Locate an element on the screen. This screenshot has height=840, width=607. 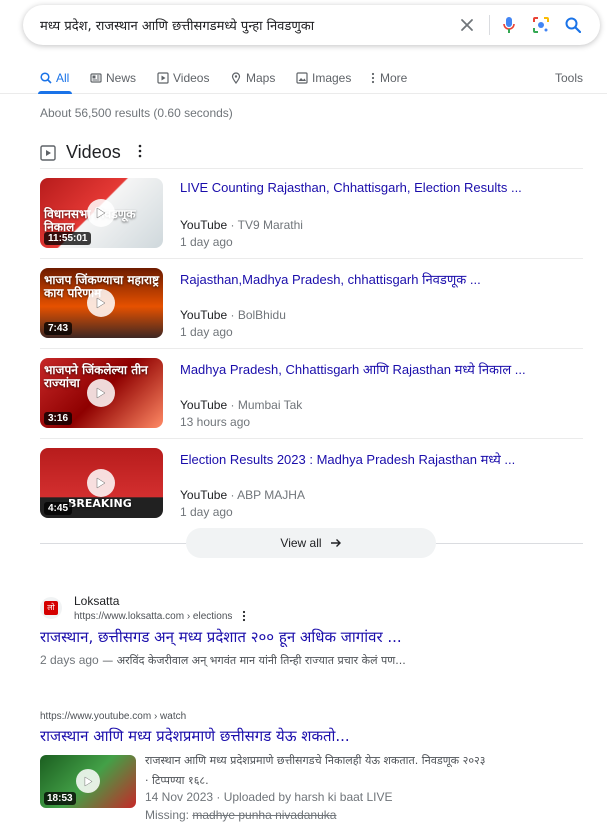
view-all-label: View all is located at coordinates (301, 543).